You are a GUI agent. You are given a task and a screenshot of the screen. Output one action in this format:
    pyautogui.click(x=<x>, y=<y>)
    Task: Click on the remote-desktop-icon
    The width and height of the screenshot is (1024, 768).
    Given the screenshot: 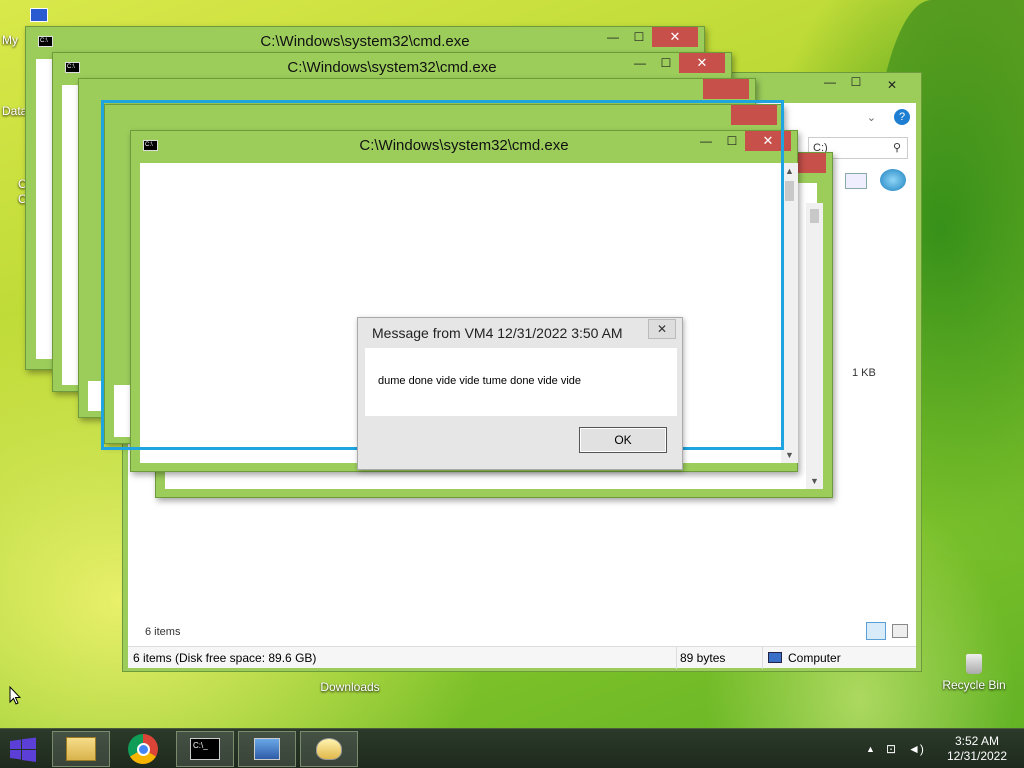 What is the action you would take?
    pyautogui.click(x=267, y=749)
    